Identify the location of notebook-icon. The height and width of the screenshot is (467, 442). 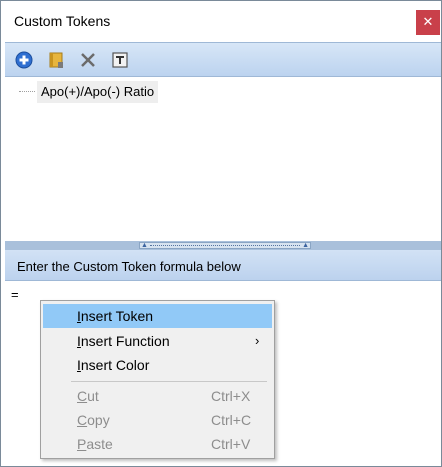
(56, 60).